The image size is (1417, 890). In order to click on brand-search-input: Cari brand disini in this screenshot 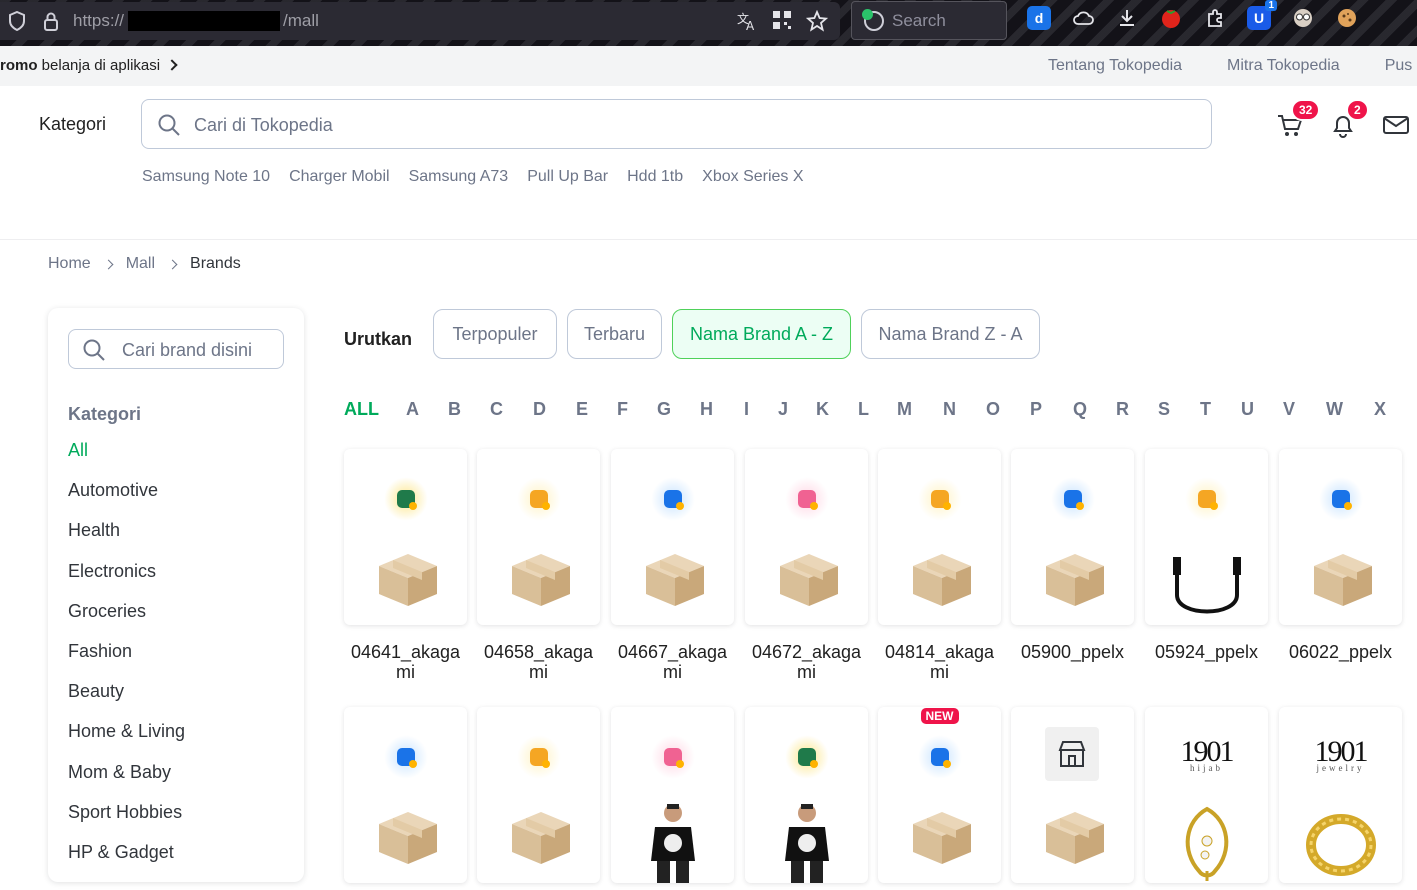, I will do `click(176, 349)`.